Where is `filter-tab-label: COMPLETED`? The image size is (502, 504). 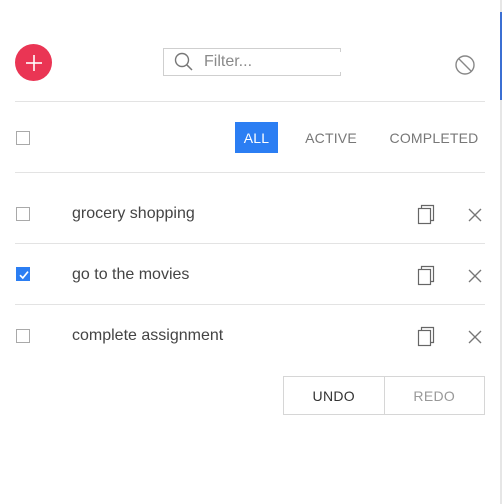
filter-tab-label: COMPLETED is located at coordinates (434, 137).